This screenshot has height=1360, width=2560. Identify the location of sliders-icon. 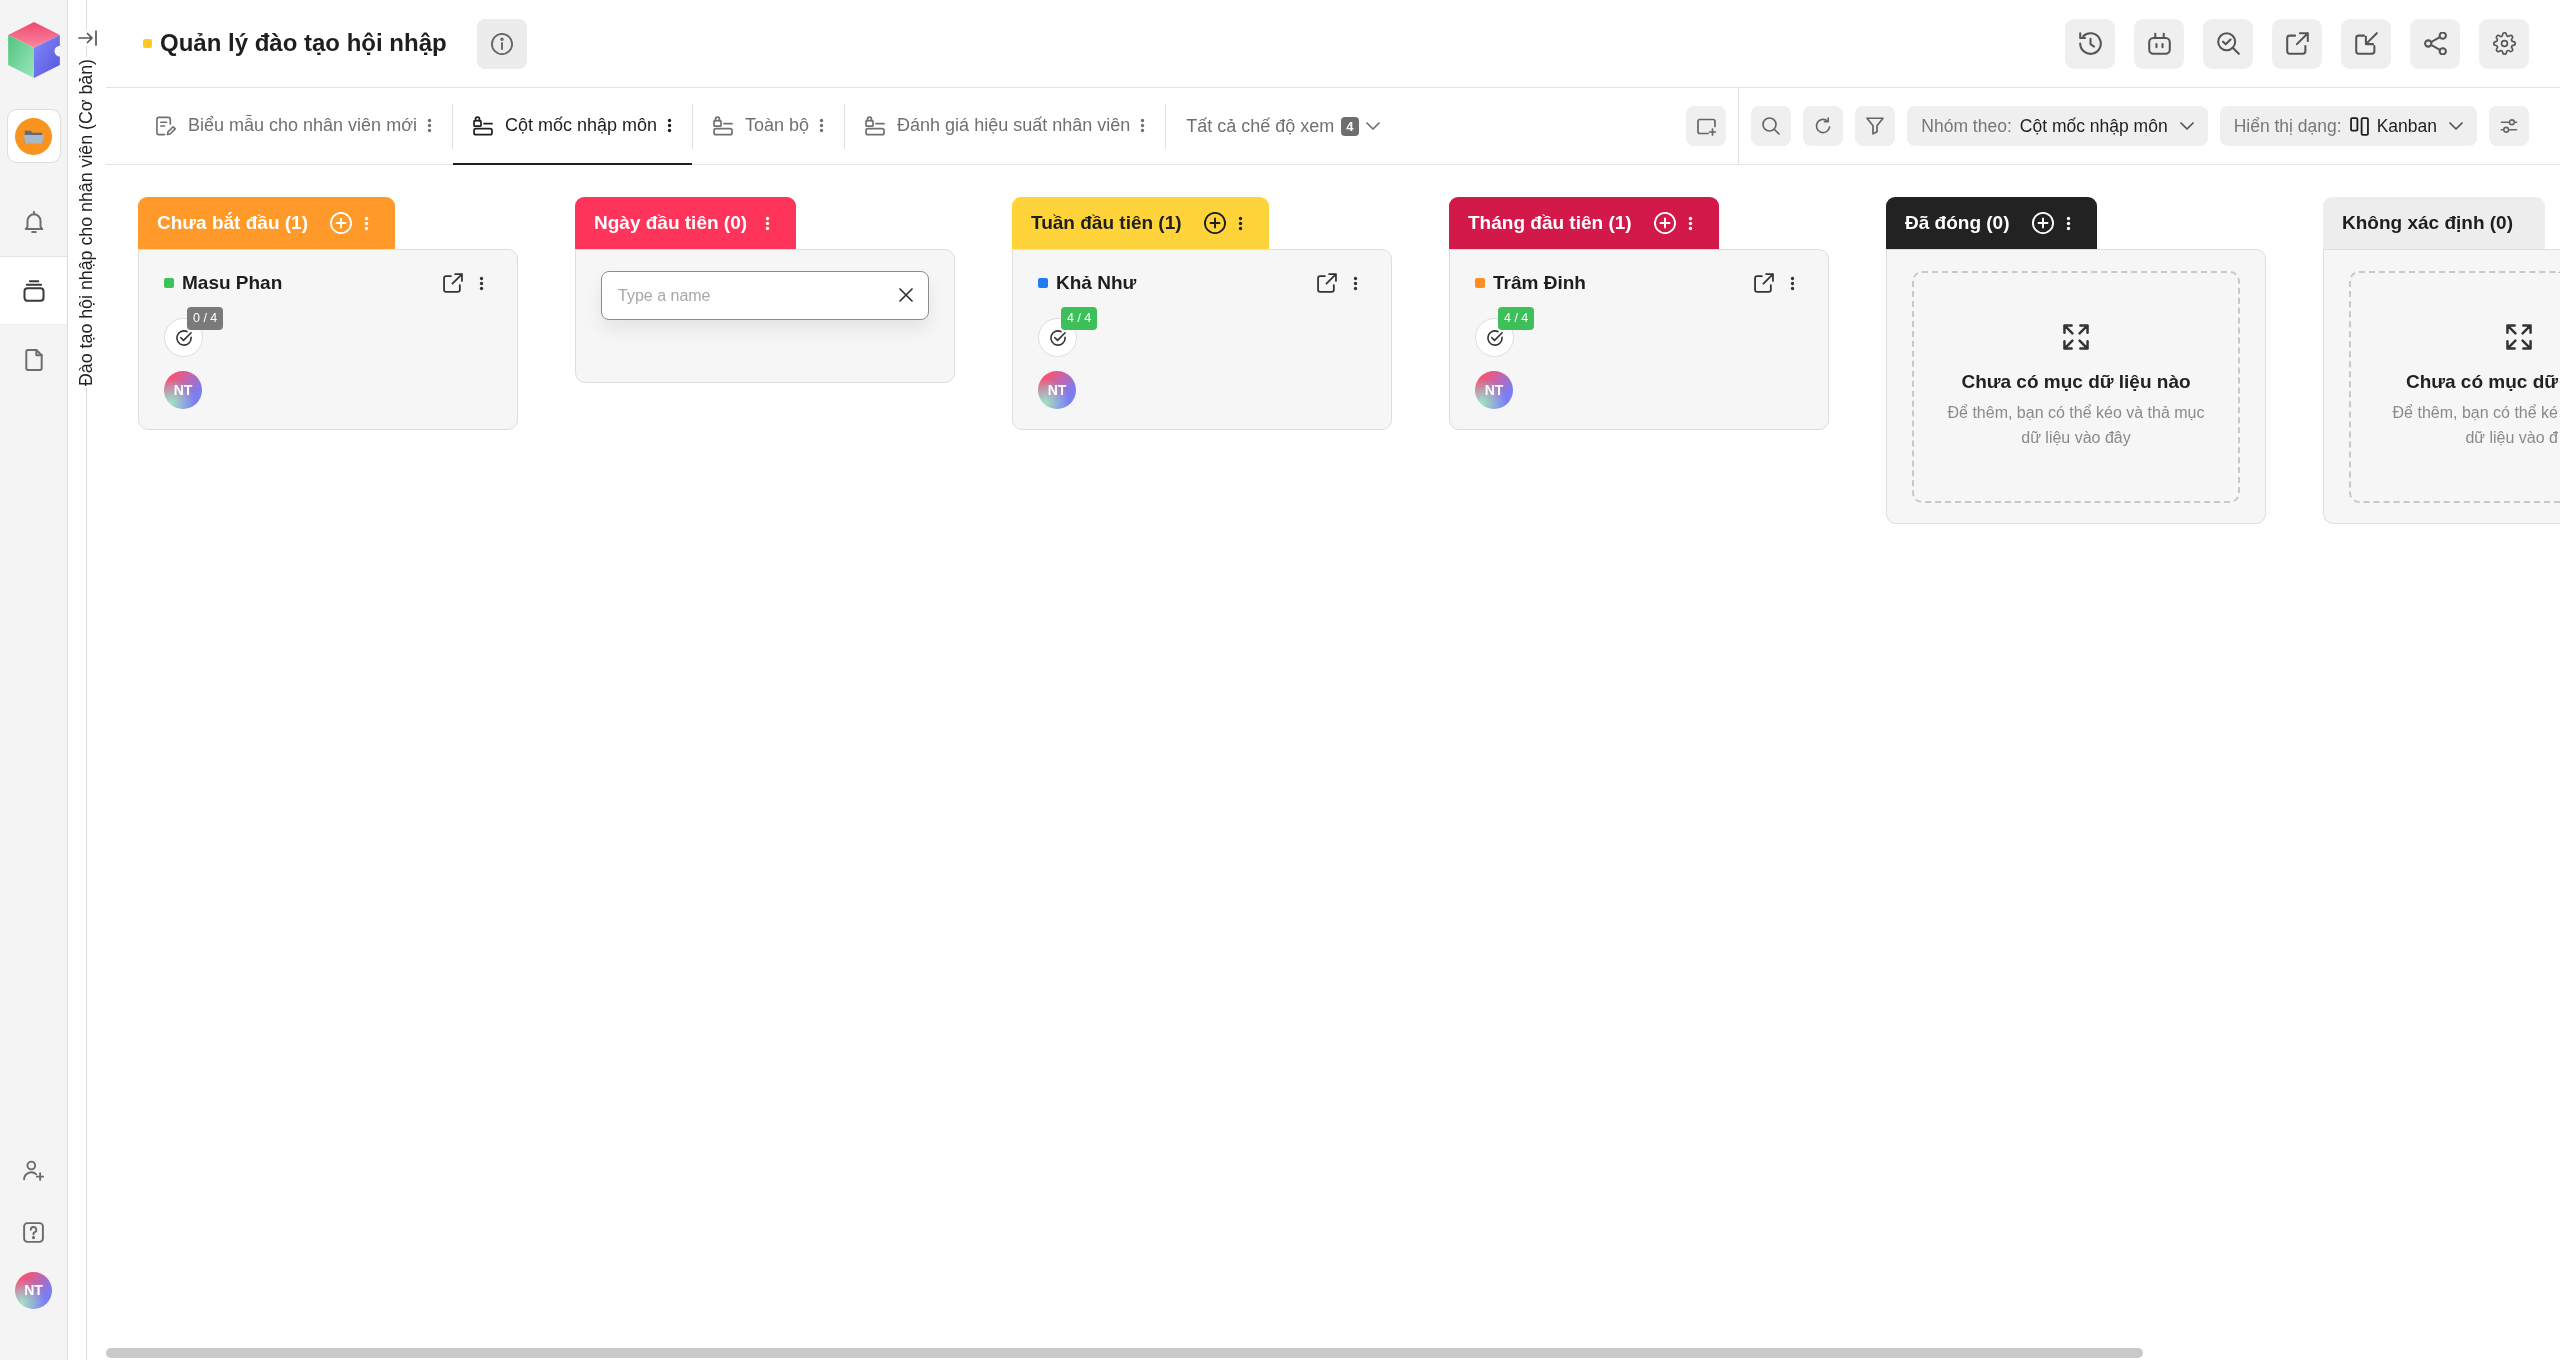
(2509, 126).